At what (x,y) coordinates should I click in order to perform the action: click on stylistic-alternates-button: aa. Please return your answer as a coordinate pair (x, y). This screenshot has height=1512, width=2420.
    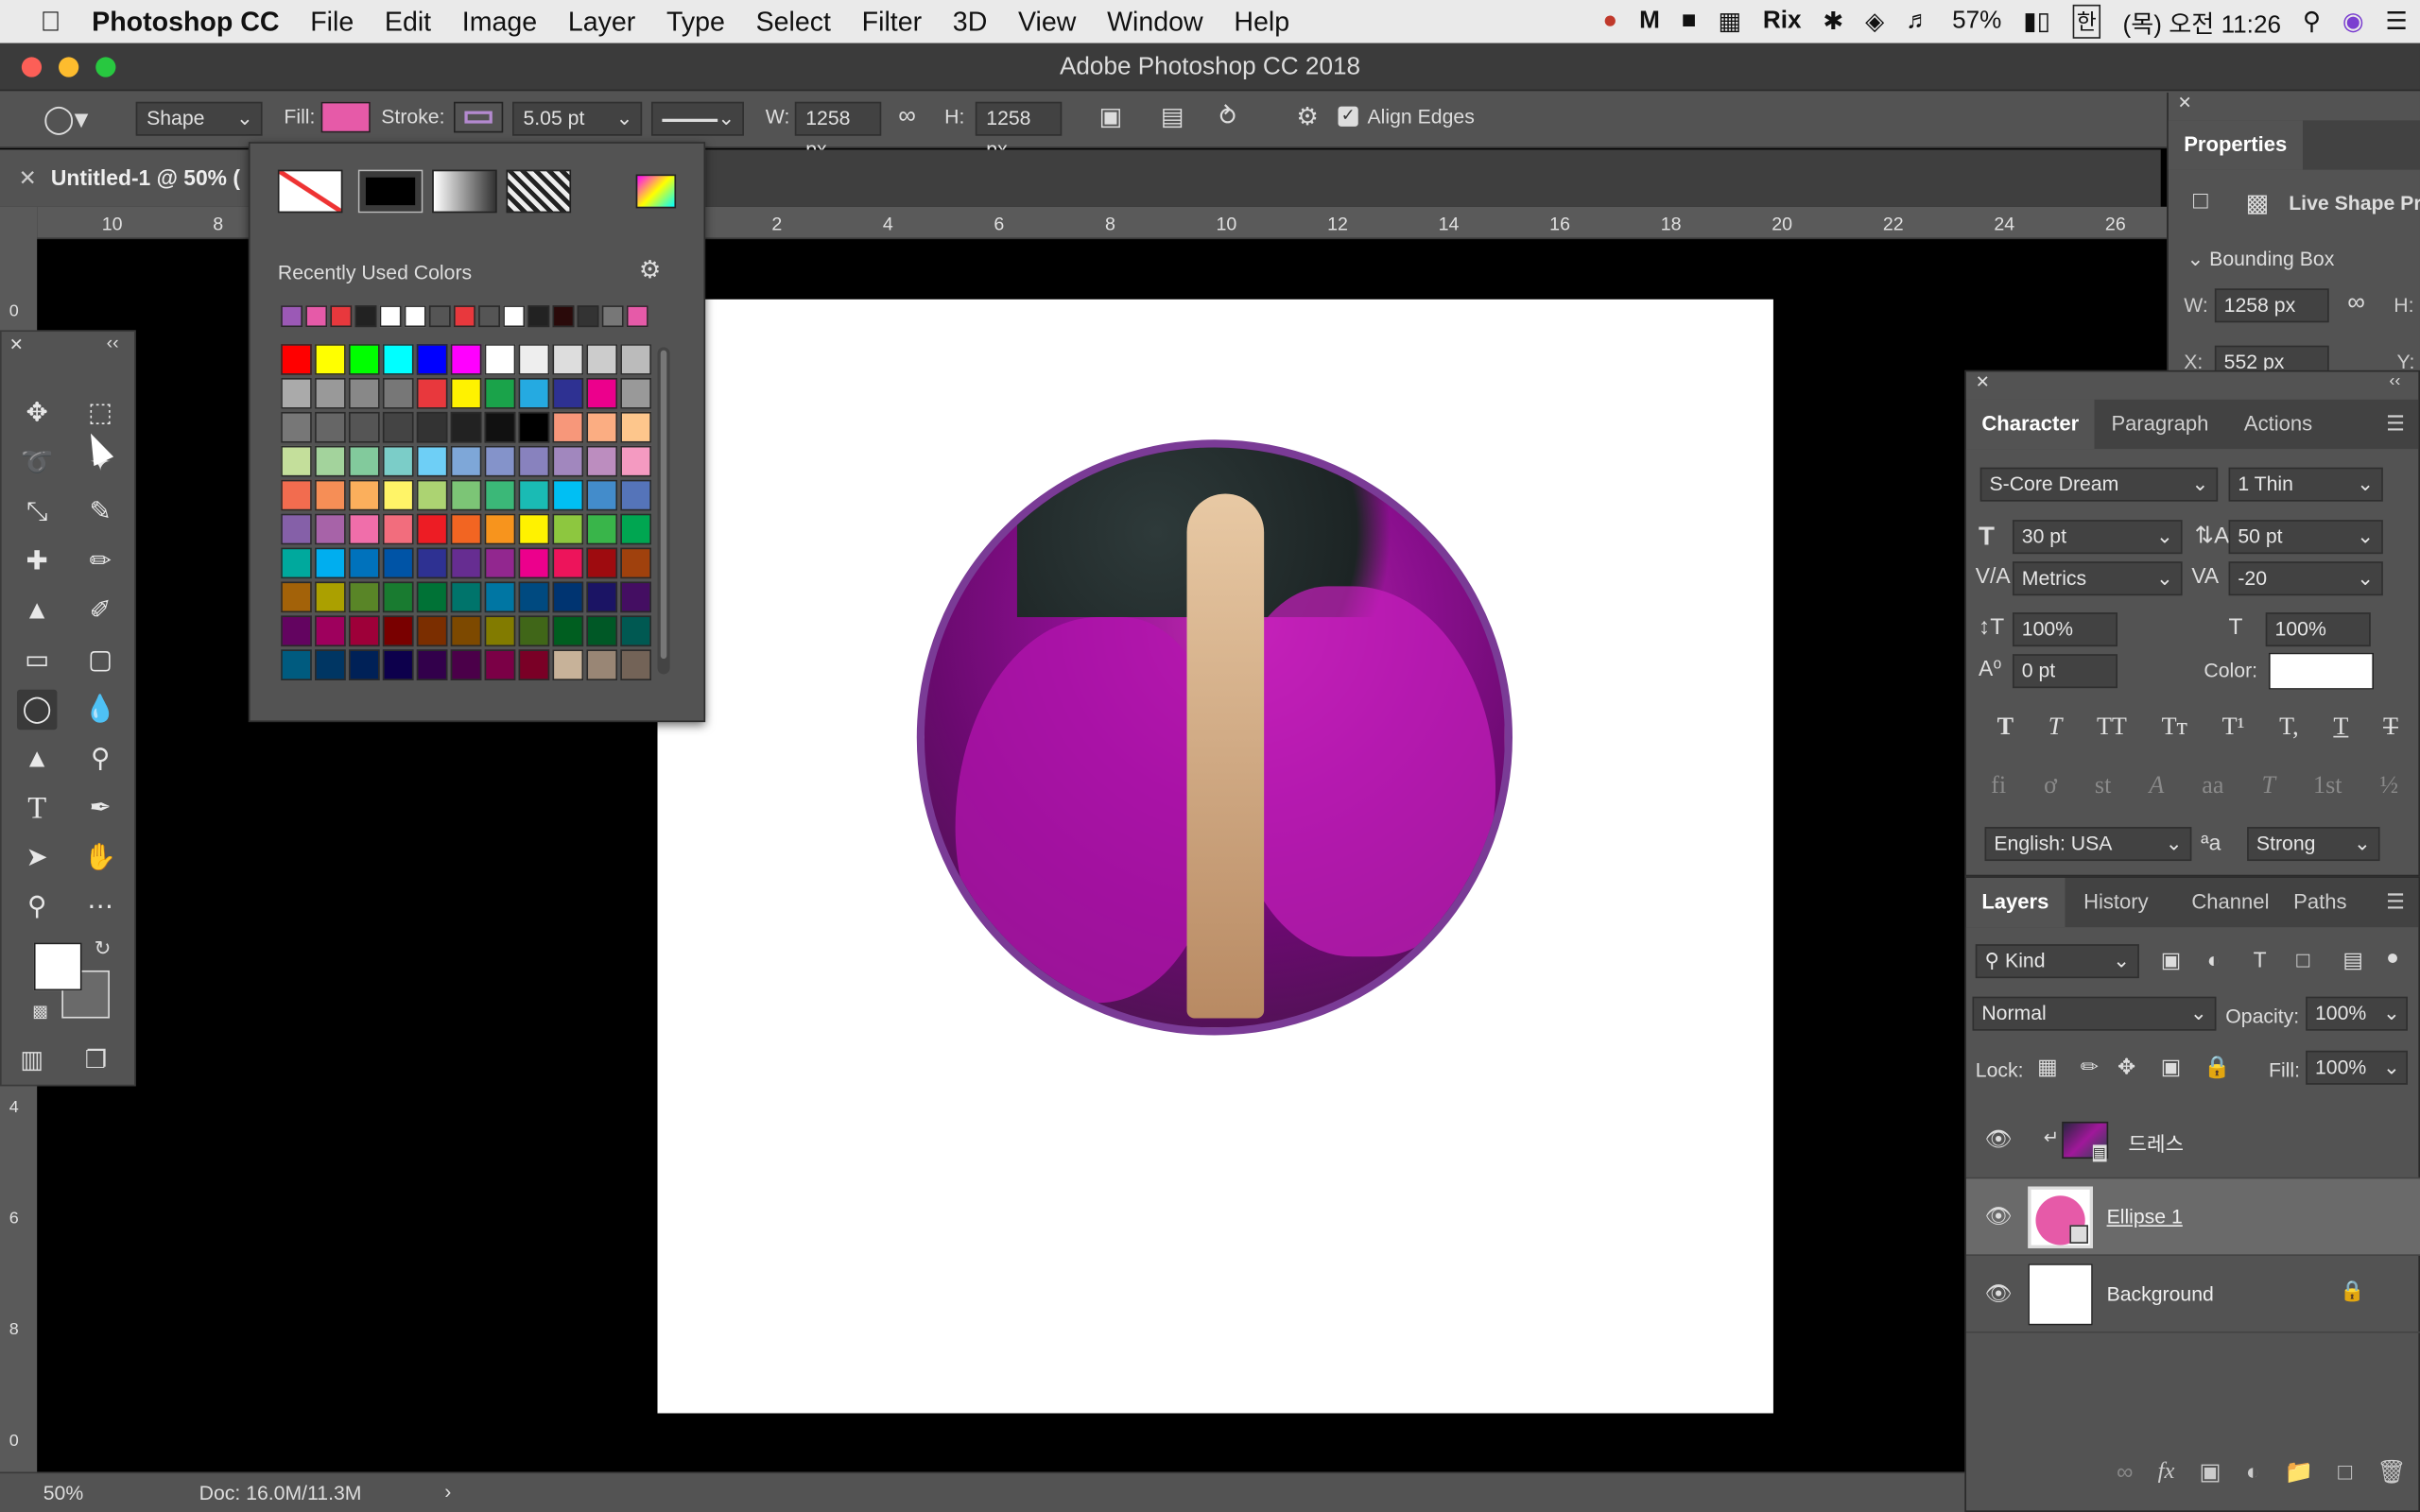
    Looking at the image, I should click on (2212, 786).